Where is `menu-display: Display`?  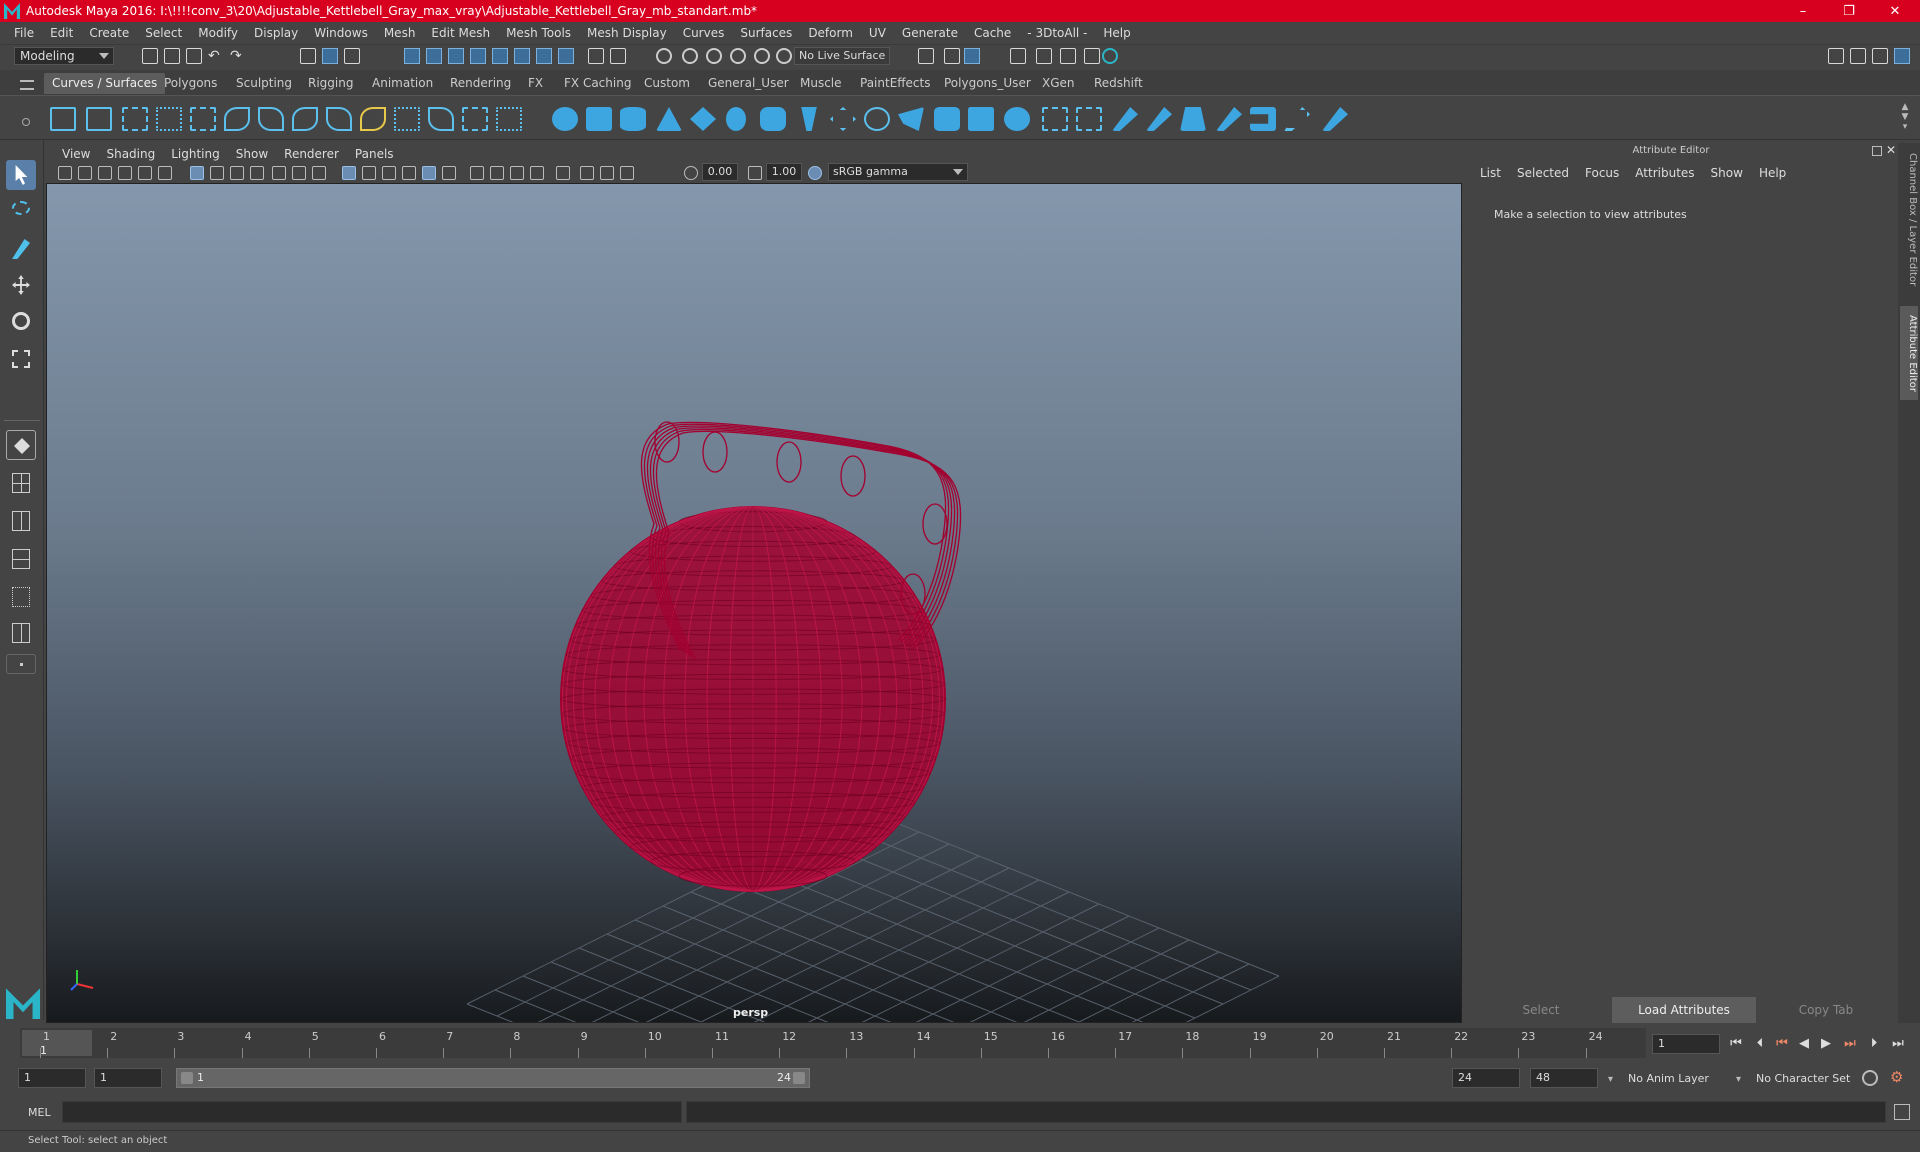
menu-display: Display is located at coordinates (276, 33).